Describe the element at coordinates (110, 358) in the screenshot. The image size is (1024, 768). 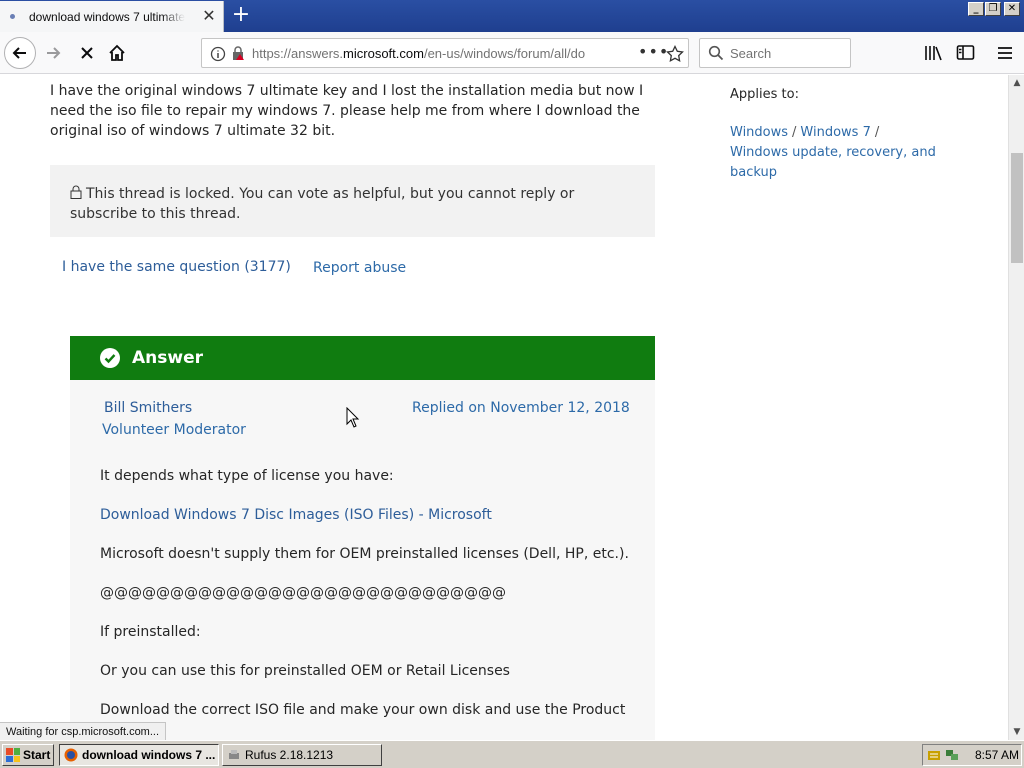
I see `checkmark-circle-icon` at that location.